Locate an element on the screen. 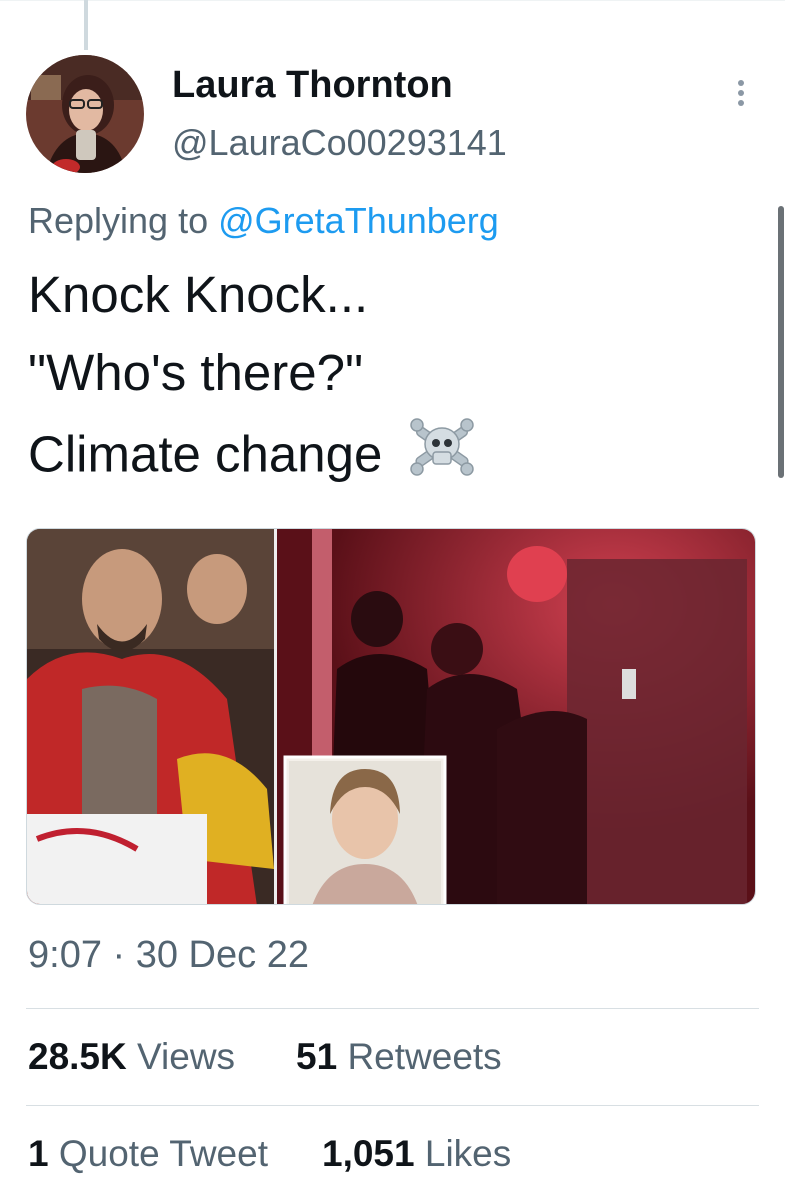 The width and height of the screenshot is (785, 1200). author-name: Laura Thornton is located at coordinates (312, 85).